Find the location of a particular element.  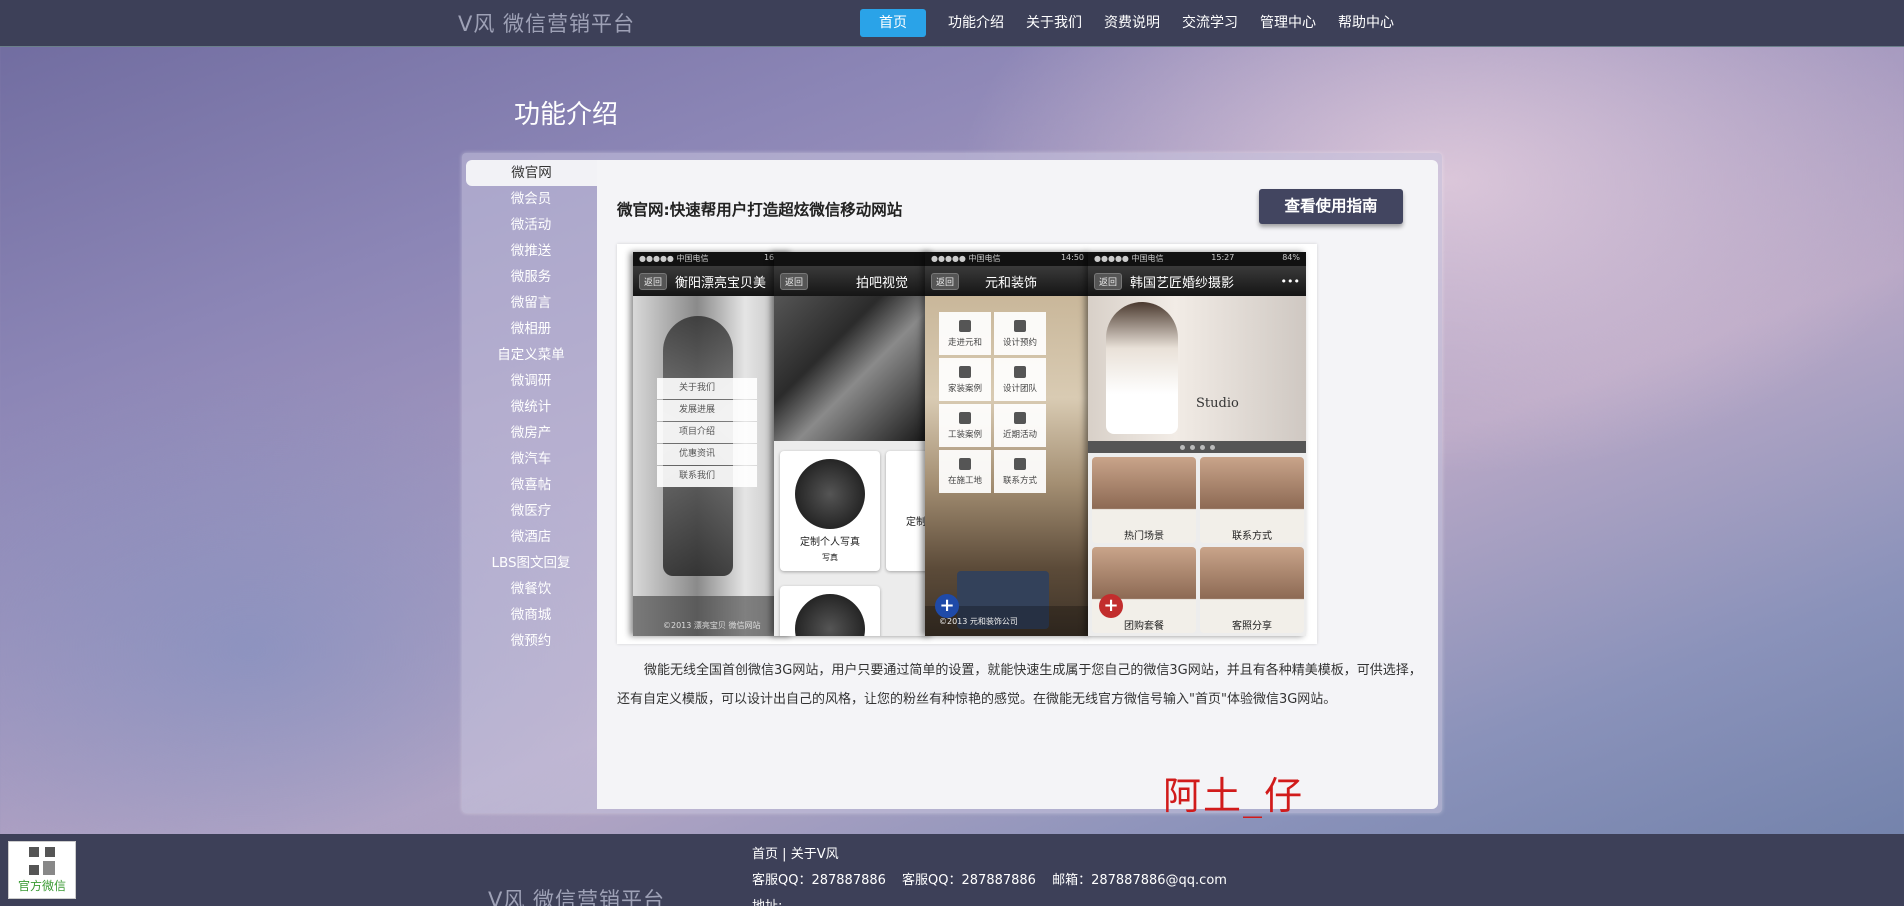

sidebar-item-weihuodong: 微活动 is located at coordinates (531, 225).